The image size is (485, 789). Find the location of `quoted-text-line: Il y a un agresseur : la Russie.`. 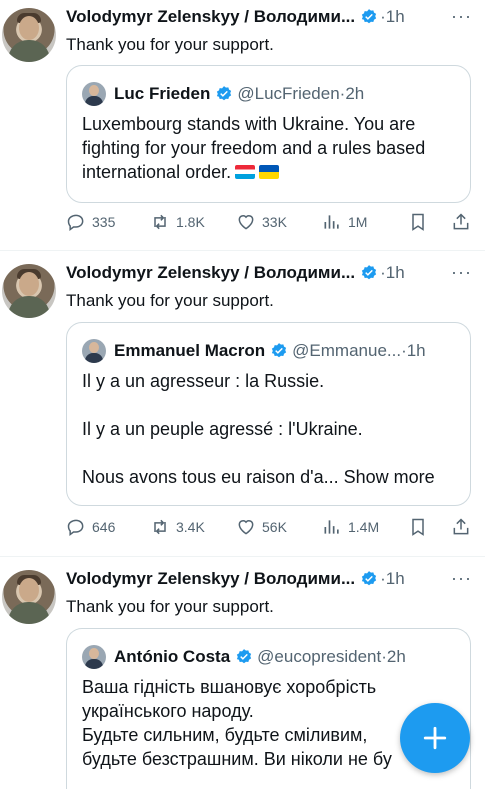

quoted-text-line: Il y a un agresseur : la Russie. is located at coordinates (203, 381).